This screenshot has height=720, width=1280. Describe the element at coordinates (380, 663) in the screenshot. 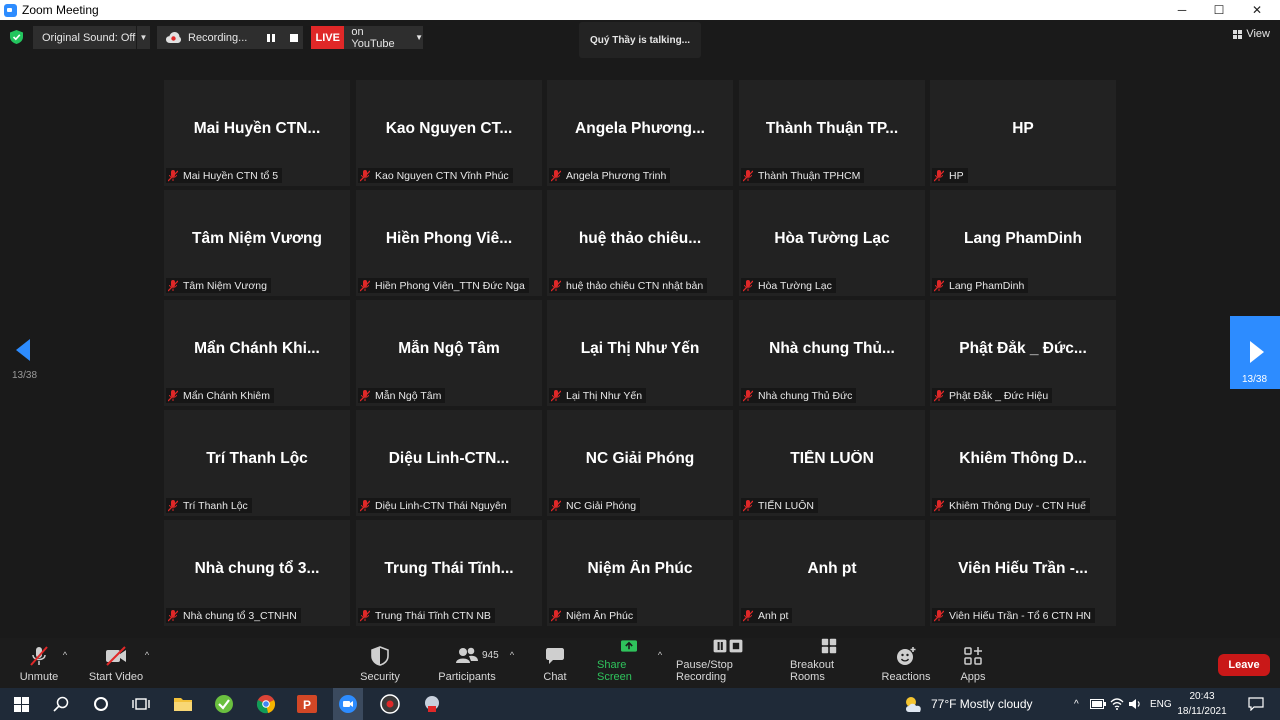

I see `security-button: Security` at that location.